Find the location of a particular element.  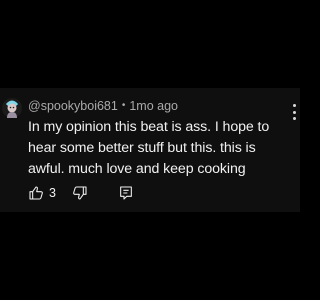

comment-meta: @spookyboi681 • 1mo ago is located at coordinates (159, 106).